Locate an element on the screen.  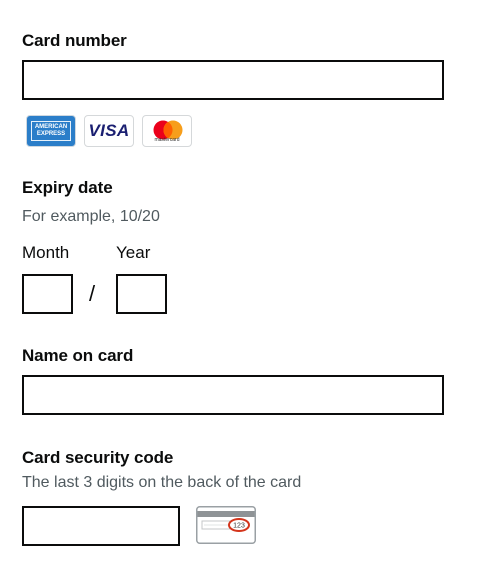
expiry-date-label: Expiry date is located at coordinates (67, 187).